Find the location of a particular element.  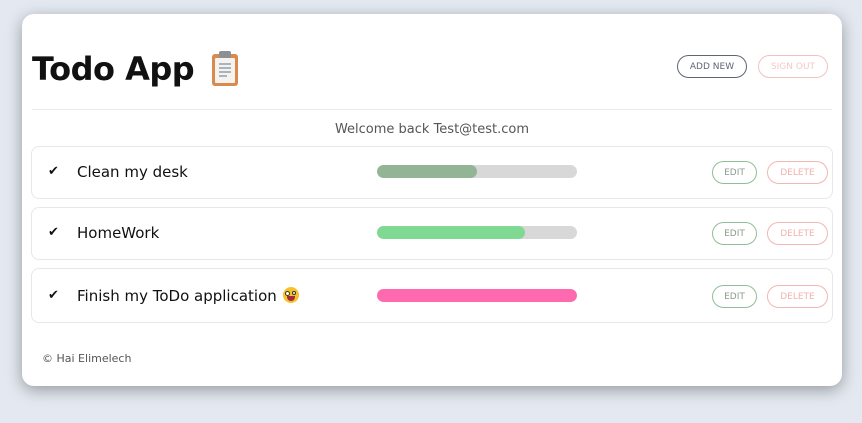

add-new-button: ADD NEW is located at coordinates (712, 66).